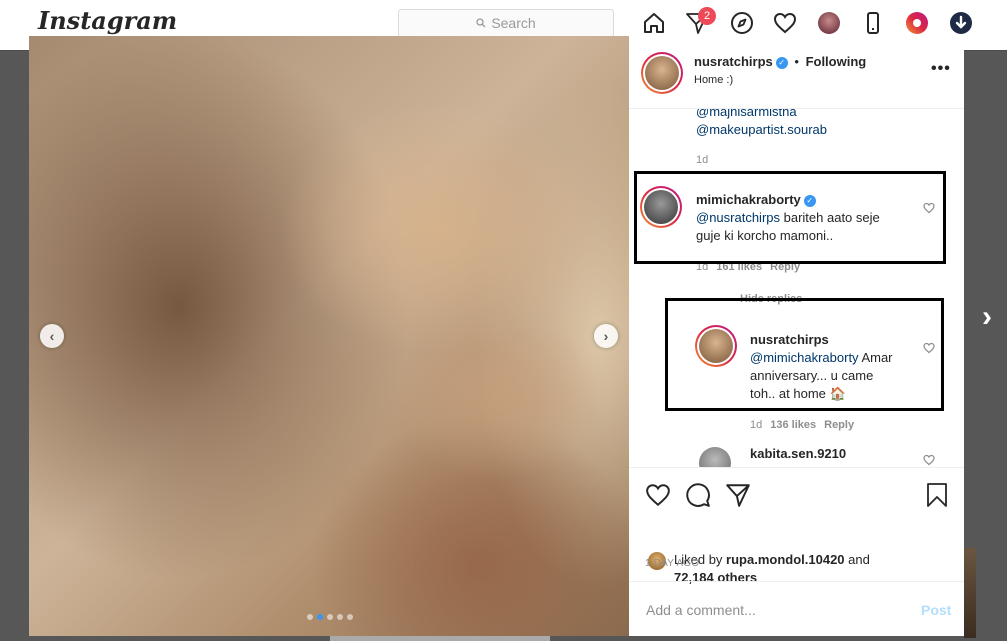 This screenshot has width=1007, height=641. Describe the element at coordinates (929, 459) in the screenshot. I see `reply-heart-icon` at that location.